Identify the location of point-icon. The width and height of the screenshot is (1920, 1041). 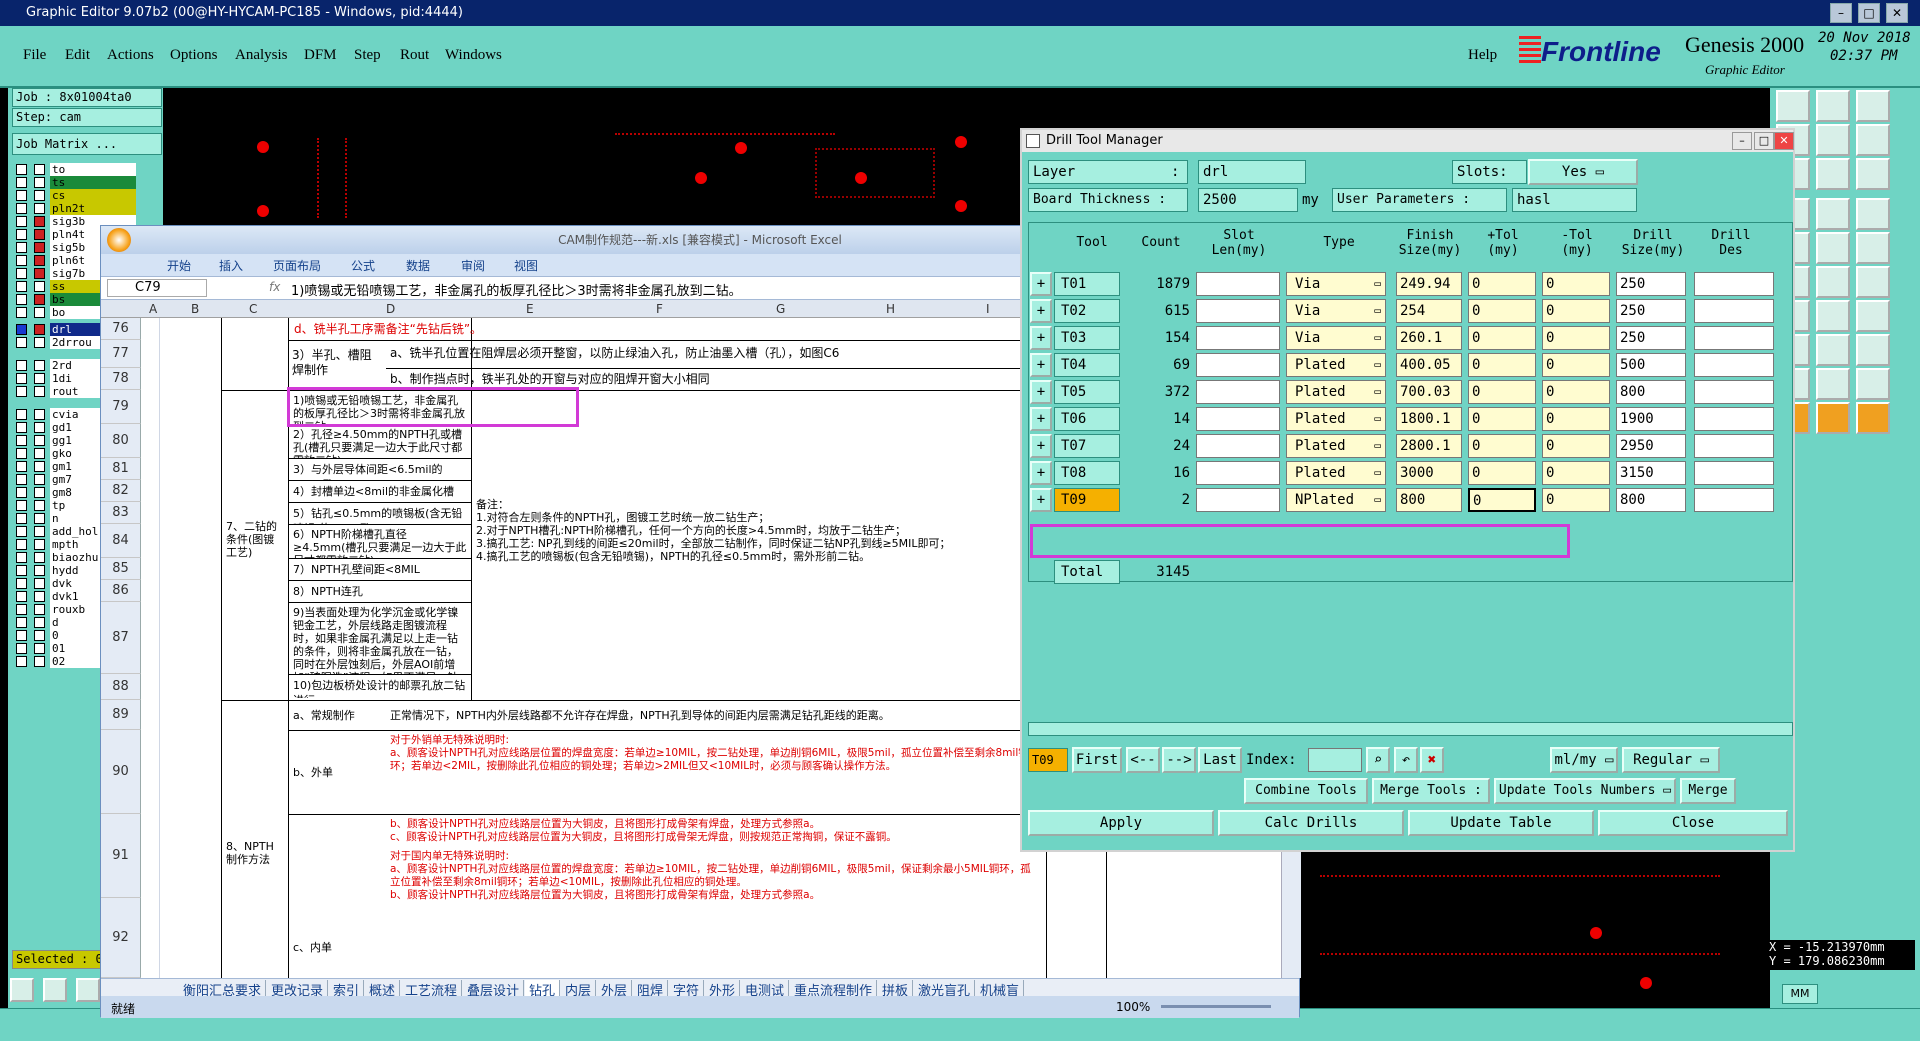
(1833, 282).